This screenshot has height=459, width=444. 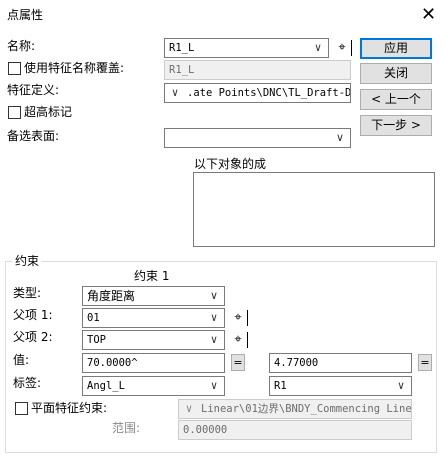 I want to click on feature-def-combo: ∨ .ate Points\DNC\TL_Draft-DNC, so click(x=257, y=93).